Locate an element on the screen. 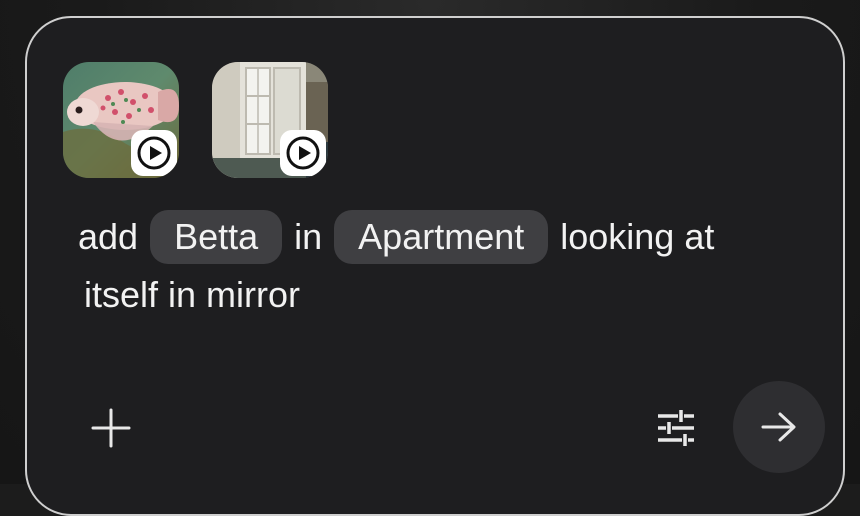  tune-icon is located at coordinates (676, 428).